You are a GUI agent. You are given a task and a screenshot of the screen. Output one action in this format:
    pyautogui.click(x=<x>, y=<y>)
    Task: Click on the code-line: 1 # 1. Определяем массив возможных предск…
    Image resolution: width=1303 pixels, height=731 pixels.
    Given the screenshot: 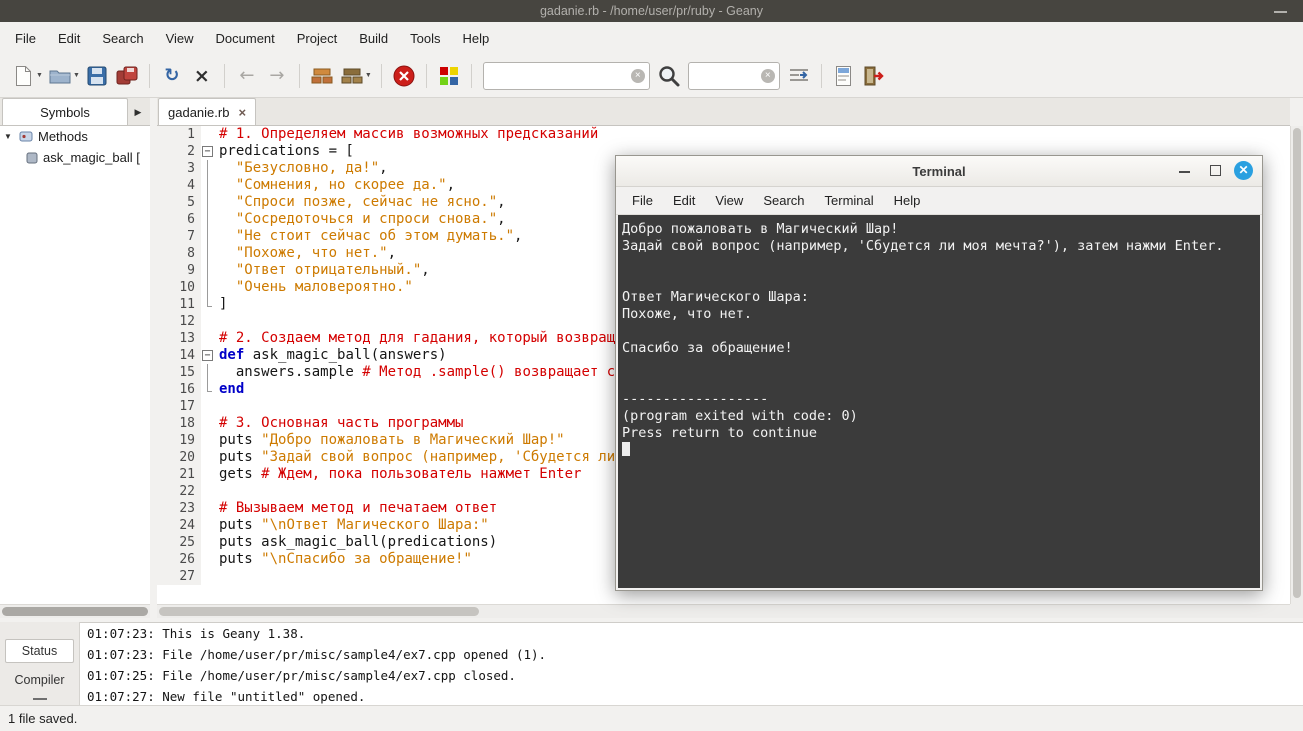 What is the action you would take?
    pyautogui.click(x=723, y=134)
    